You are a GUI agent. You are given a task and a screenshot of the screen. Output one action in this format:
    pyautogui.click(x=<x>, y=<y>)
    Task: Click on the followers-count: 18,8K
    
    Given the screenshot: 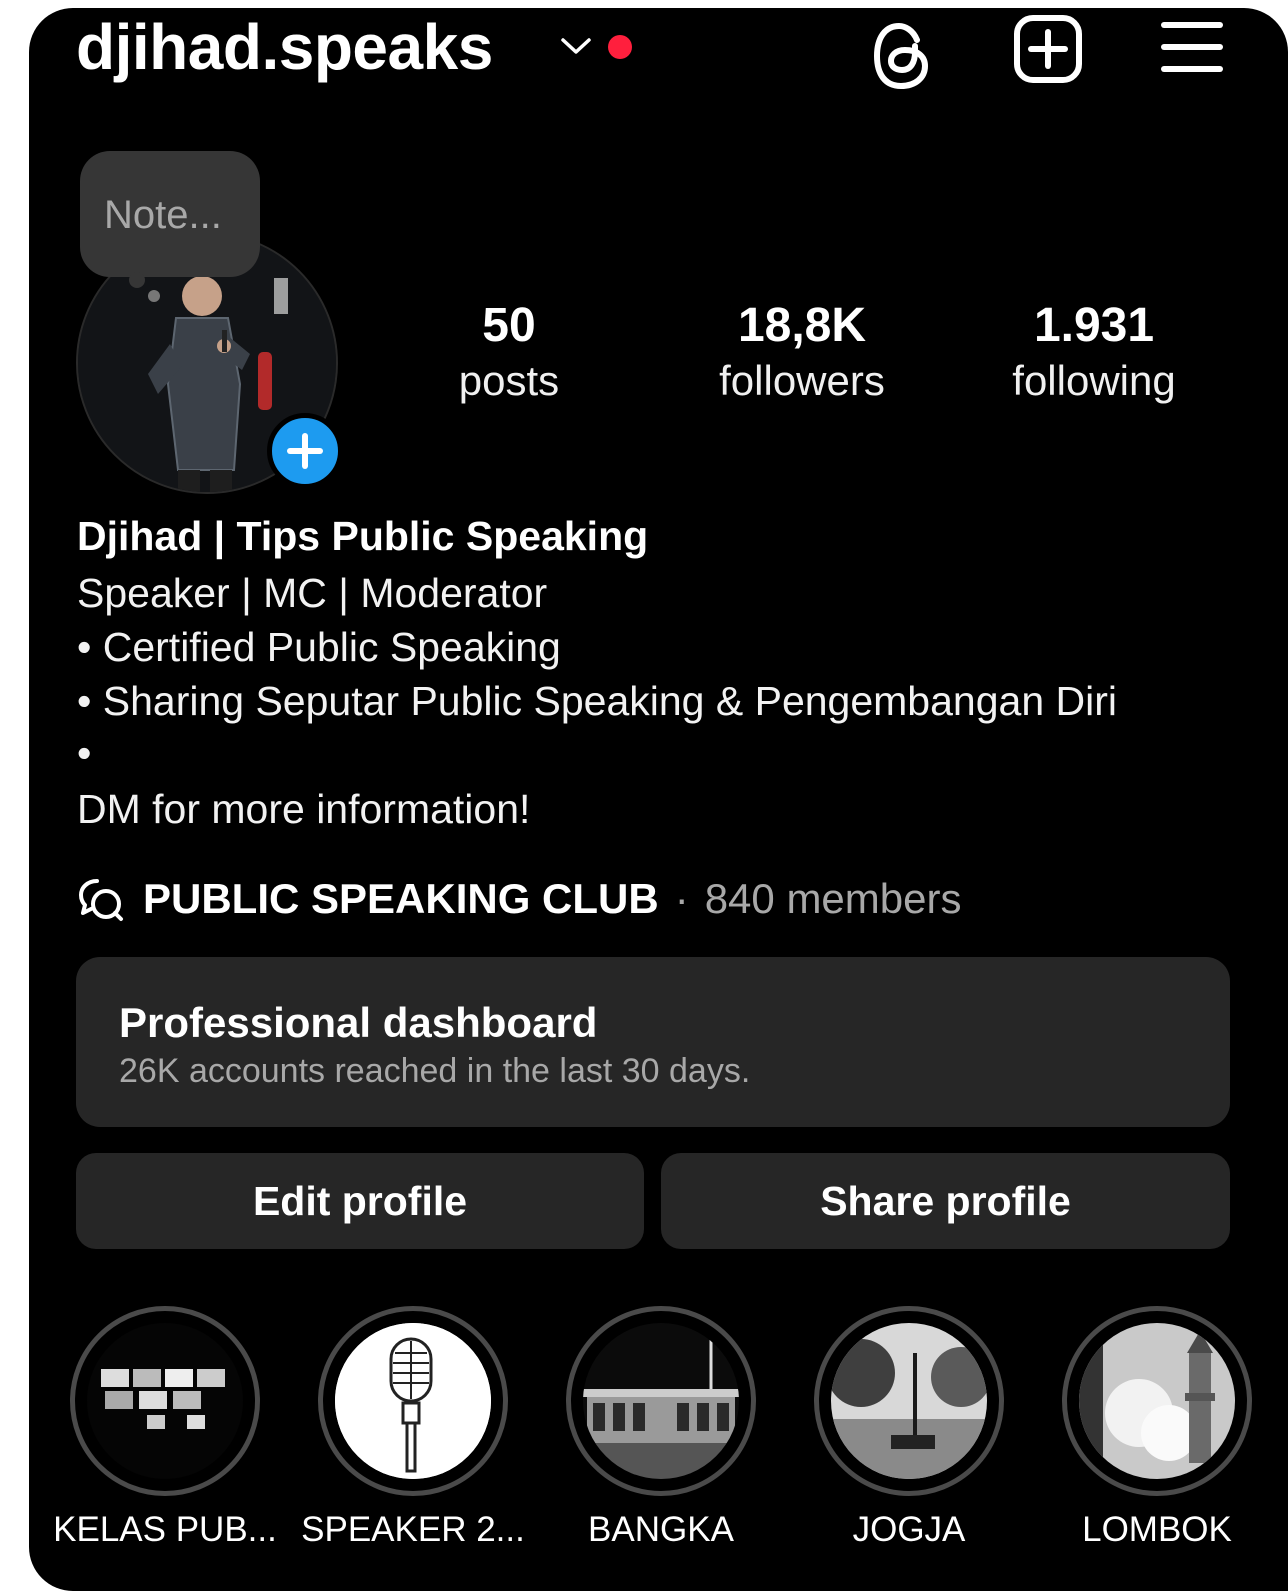 What is the action you would take?
    pyautogui.click(x=802, y=325)
    